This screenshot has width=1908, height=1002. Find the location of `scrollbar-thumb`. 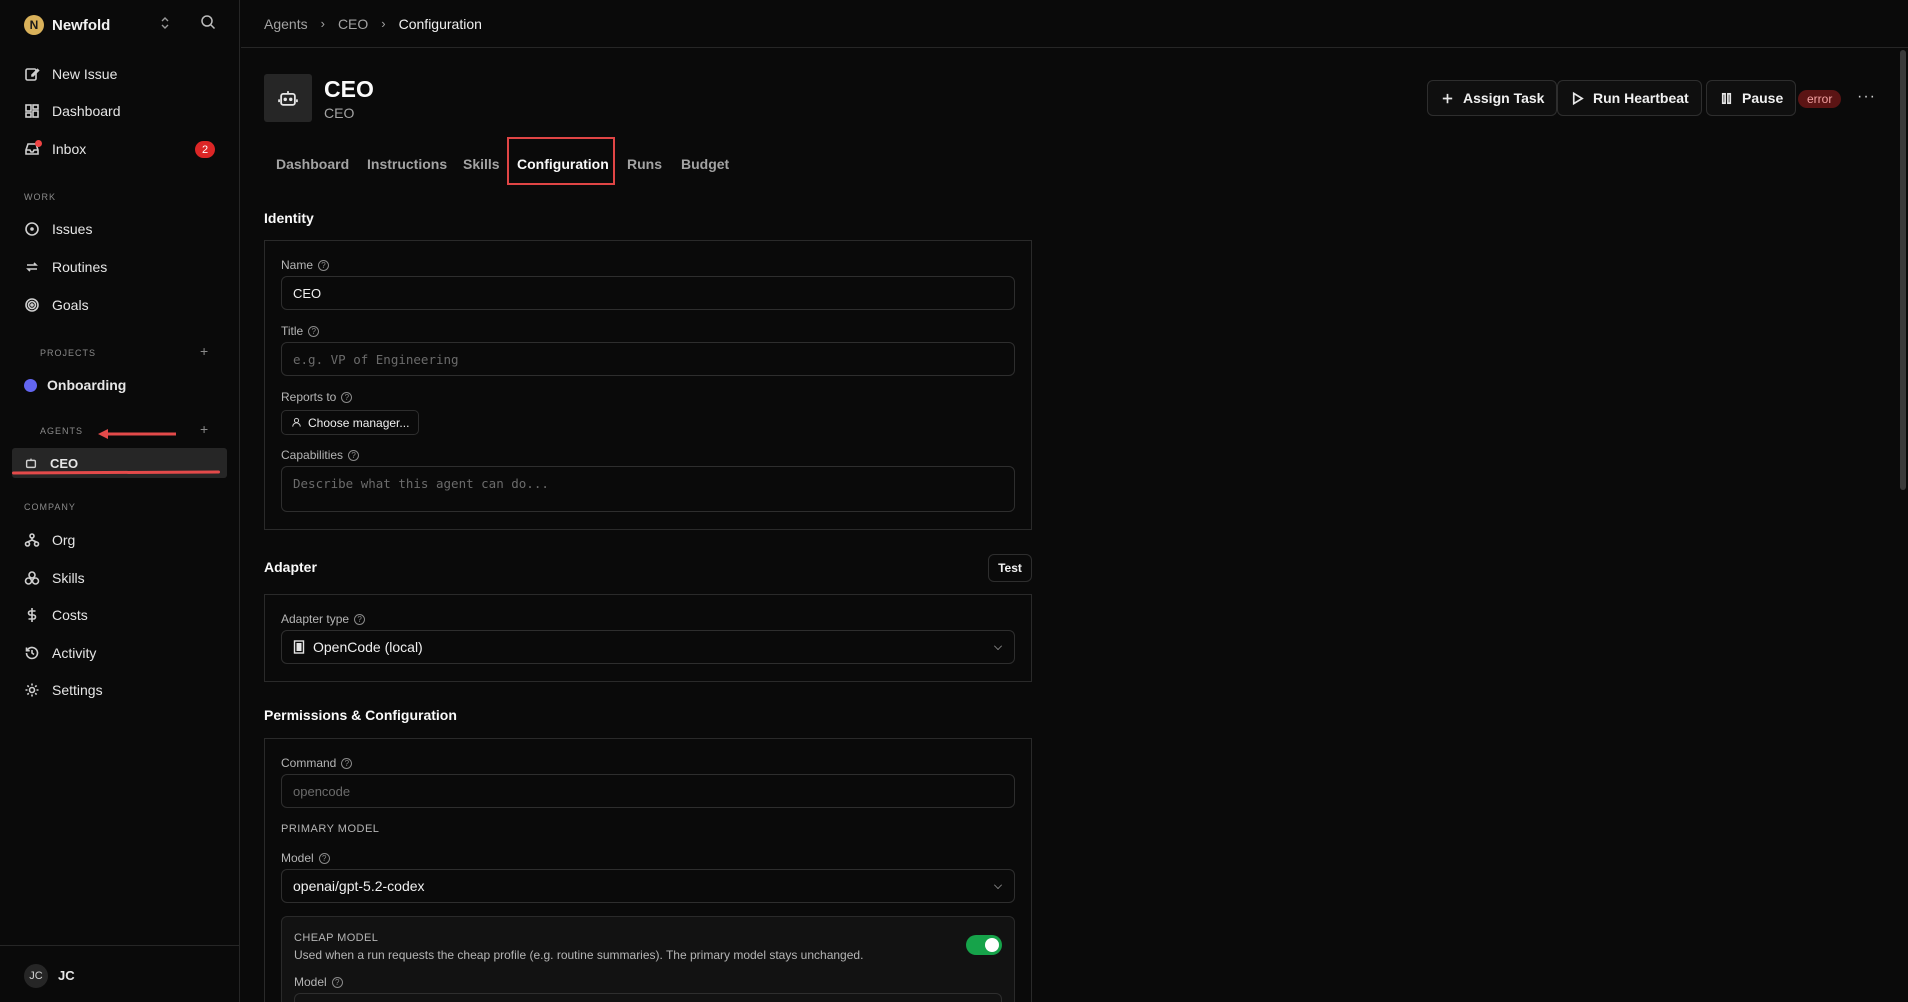

scrollbar-thumb is located at coordinates (1903, 270).